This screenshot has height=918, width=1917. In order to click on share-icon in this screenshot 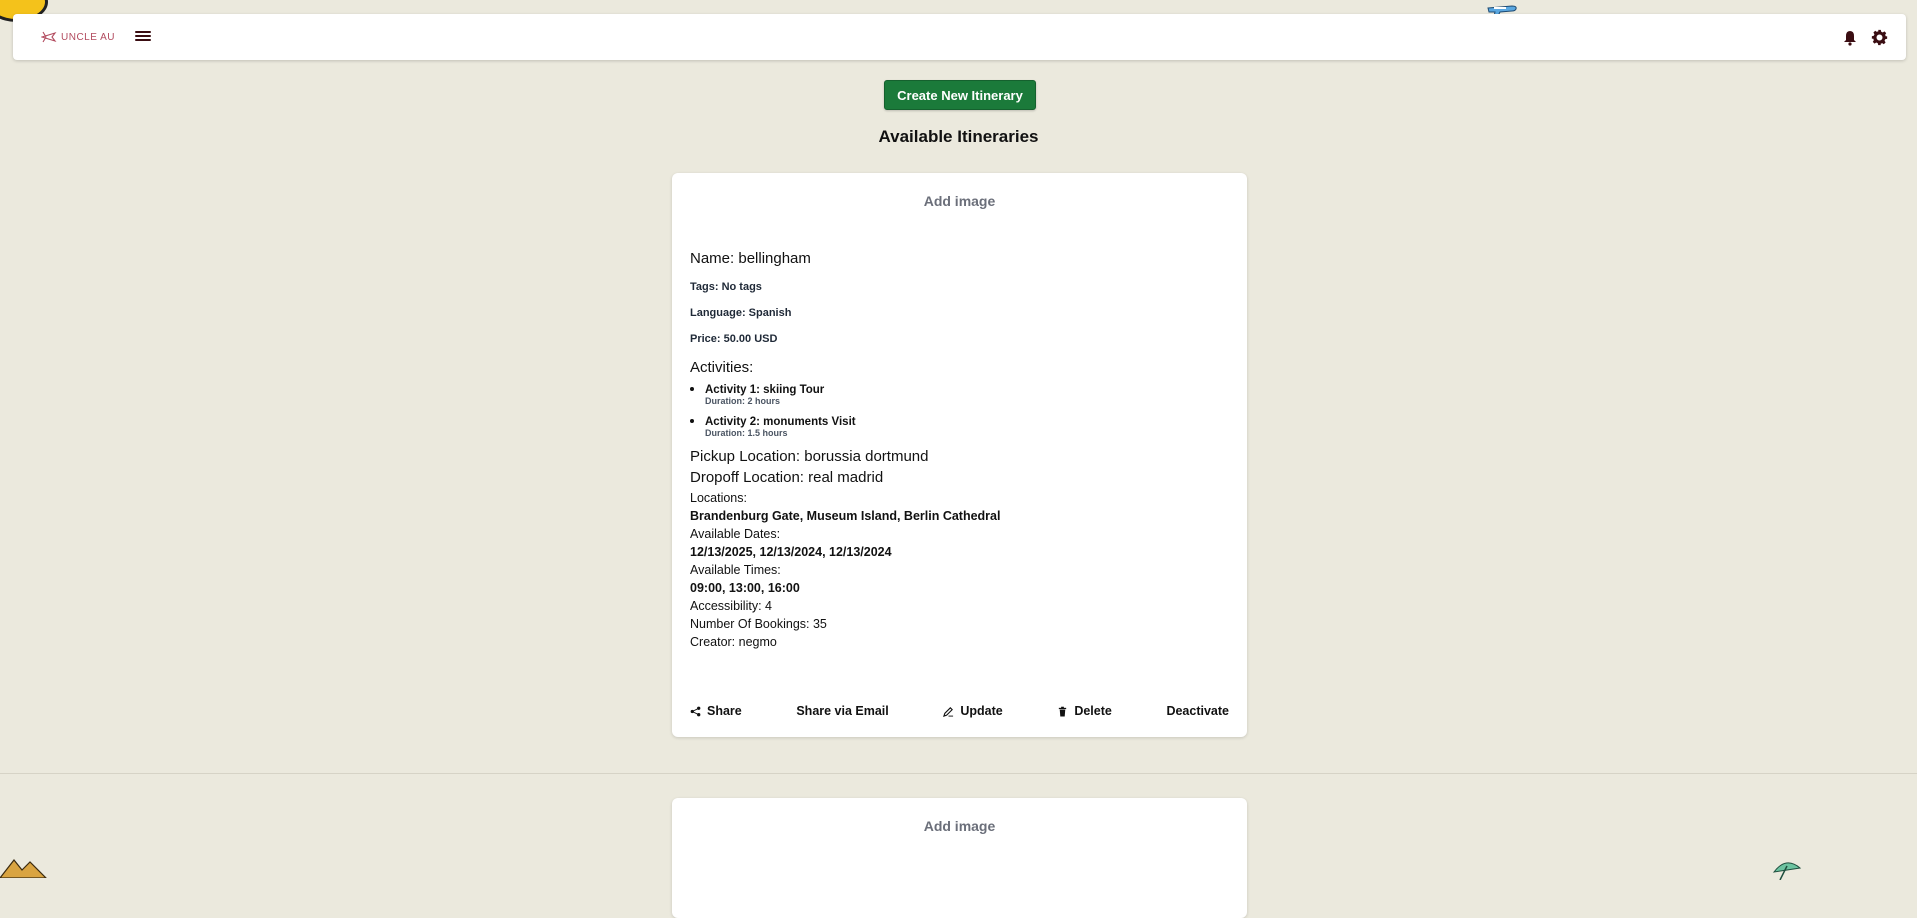, I will do `click(695, 711)`.